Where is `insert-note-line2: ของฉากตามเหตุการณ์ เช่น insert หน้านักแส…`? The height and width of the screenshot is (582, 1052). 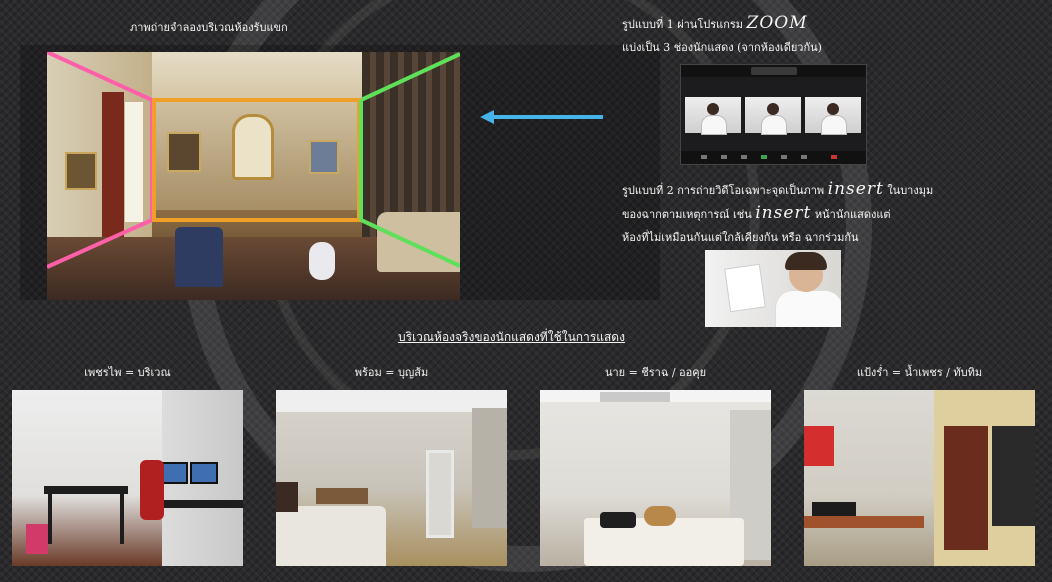 insert-note-line2: ของฉากตามเหตุการณ์ เช่น insert หน้านักแส… is located at coordinates (756, 213).